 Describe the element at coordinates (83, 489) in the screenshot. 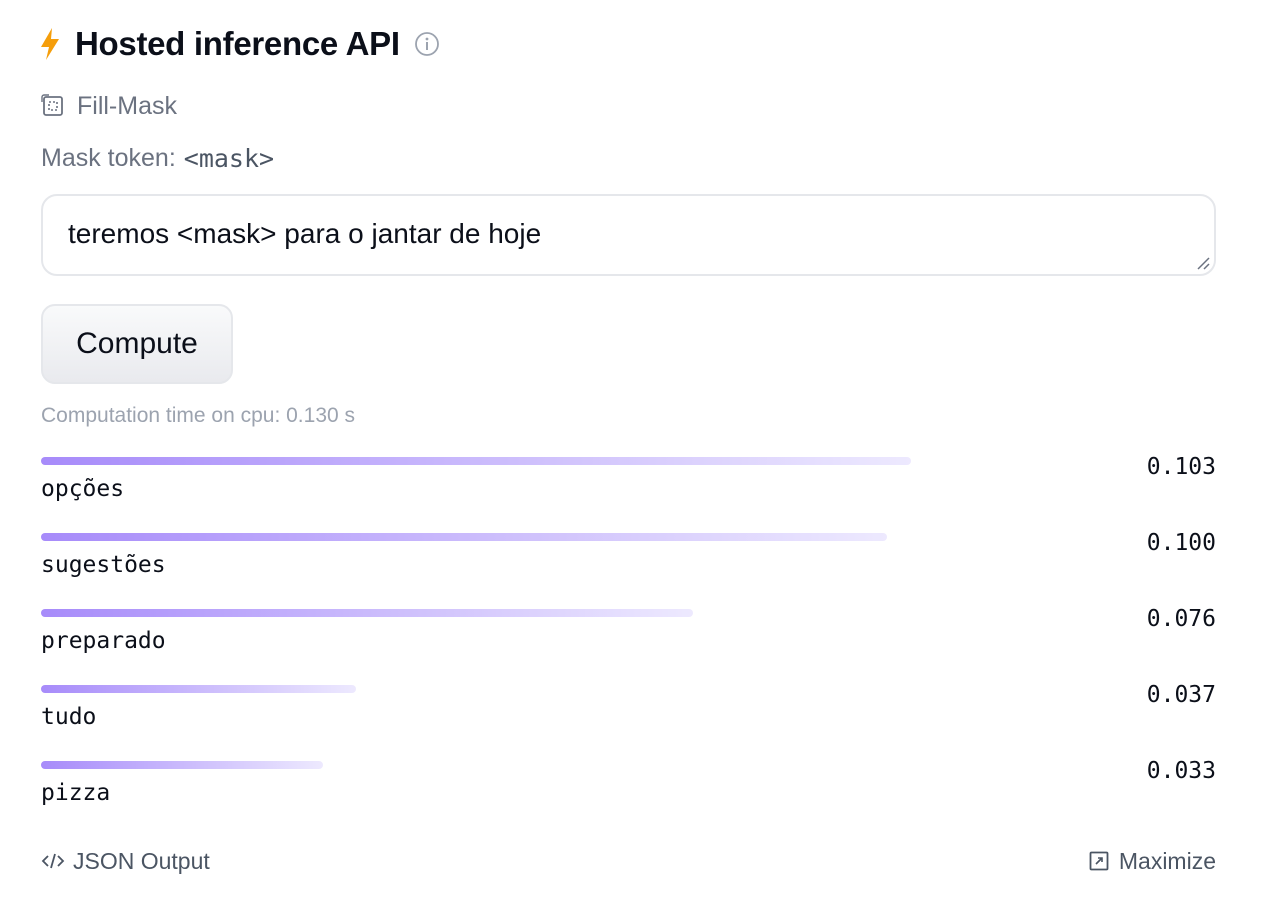

I see `result-label: opções` at that location.